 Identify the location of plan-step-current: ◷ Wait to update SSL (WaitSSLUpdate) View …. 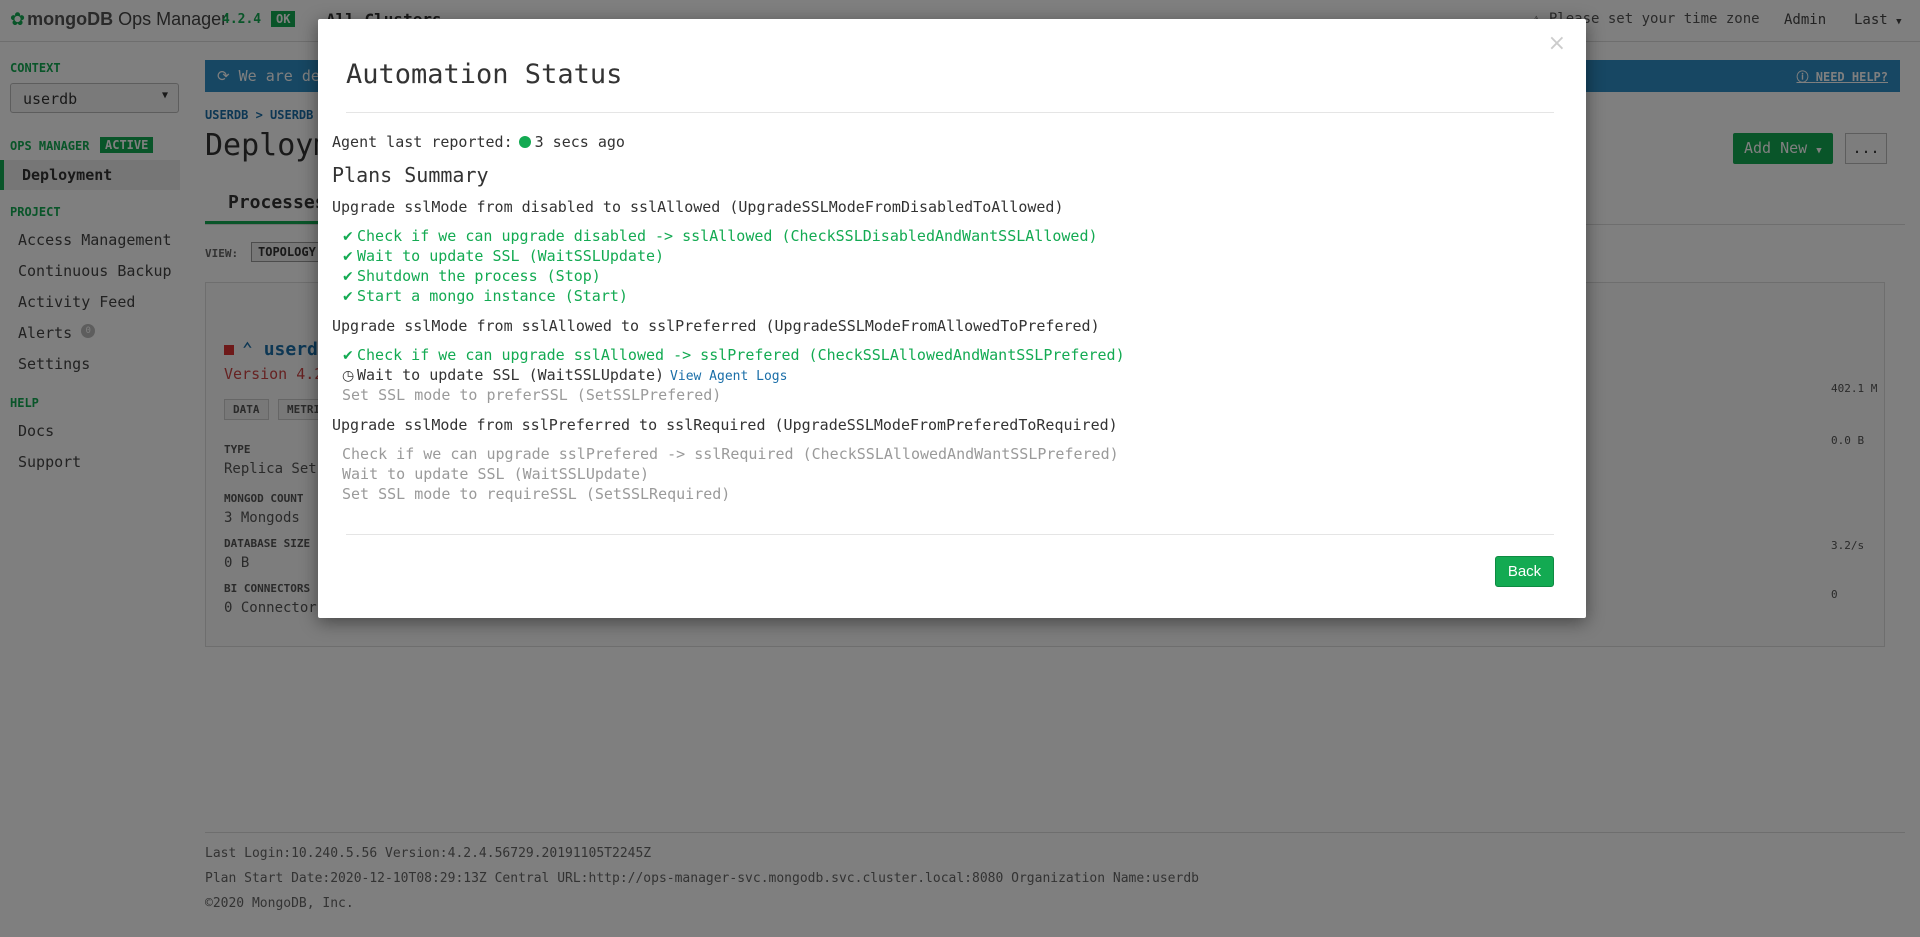
(564, 375).